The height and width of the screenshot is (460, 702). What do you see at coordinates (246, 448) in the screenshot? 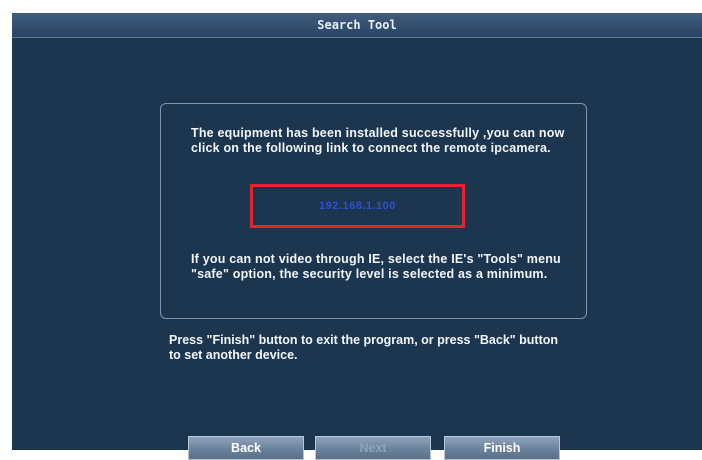
I see `back-button: Back` at bounding box center [246, 448].